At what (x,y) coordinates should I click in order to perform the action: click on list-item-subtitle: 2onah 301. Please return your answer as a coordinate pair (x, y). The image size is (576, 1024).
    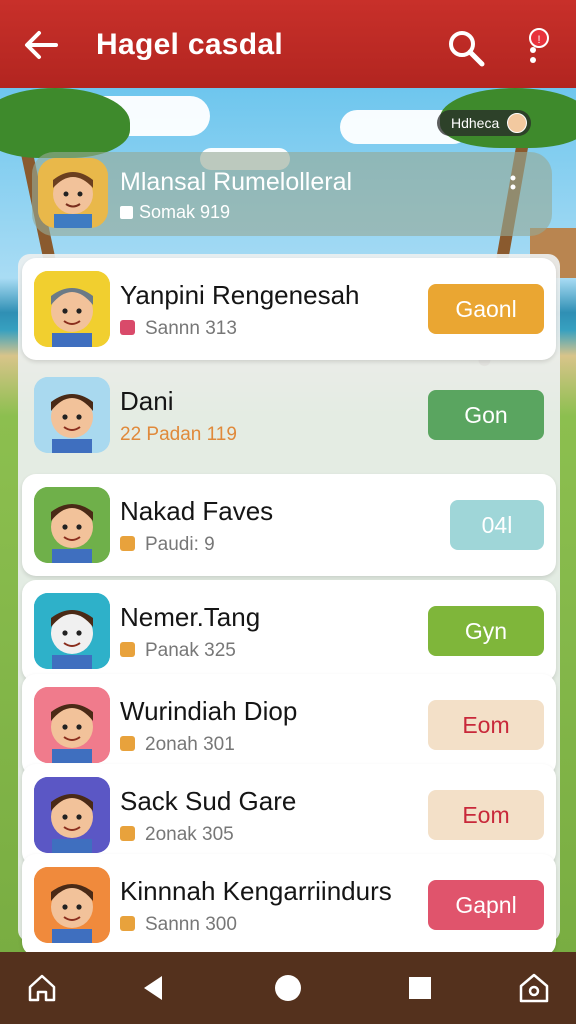
    Looking at the image, I should click on (177, 745).